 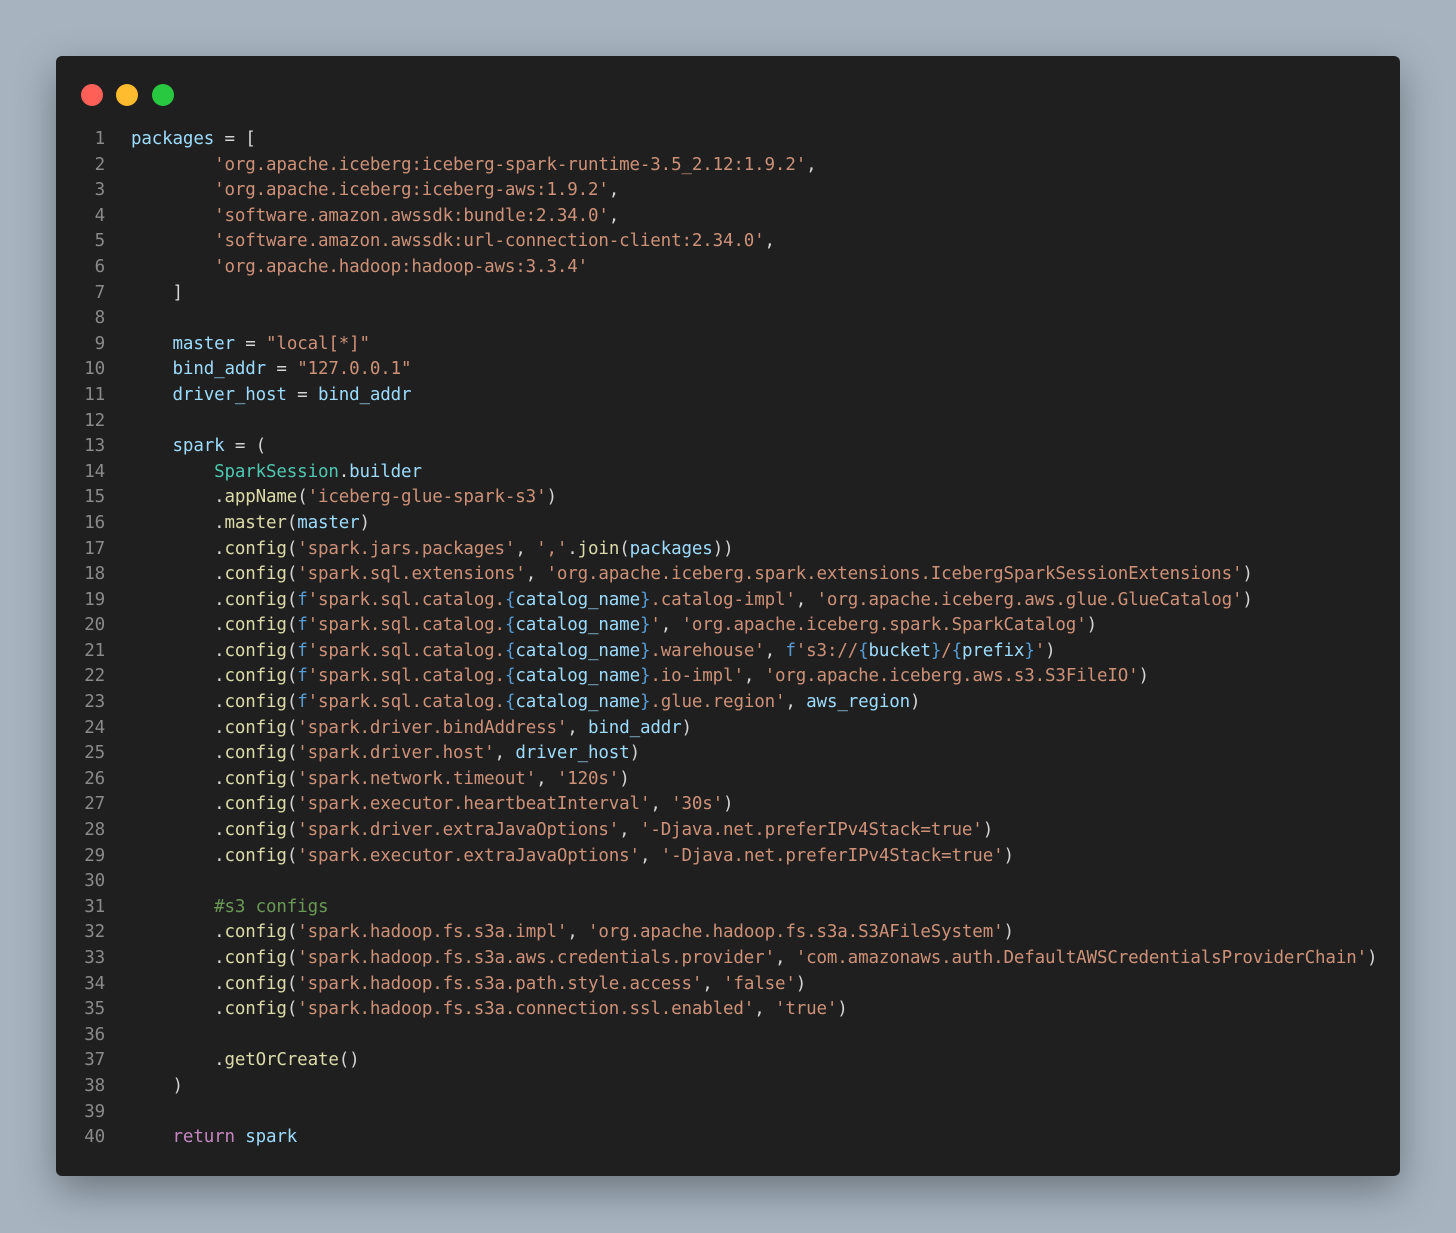 I want to click on line-number: 29, so click(x=94, y=855).